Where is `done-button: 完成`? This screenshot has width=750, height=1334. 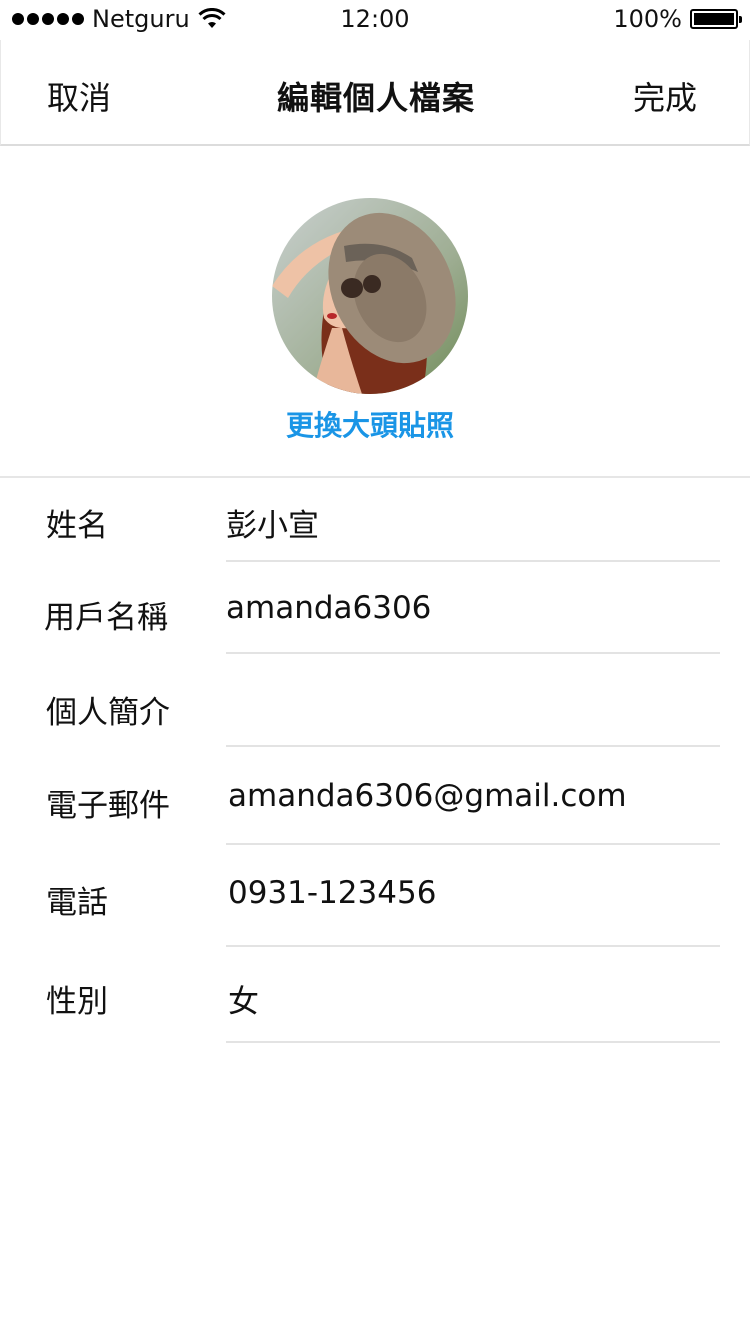
done-button: 完成 is located at coordinates (665, 96).